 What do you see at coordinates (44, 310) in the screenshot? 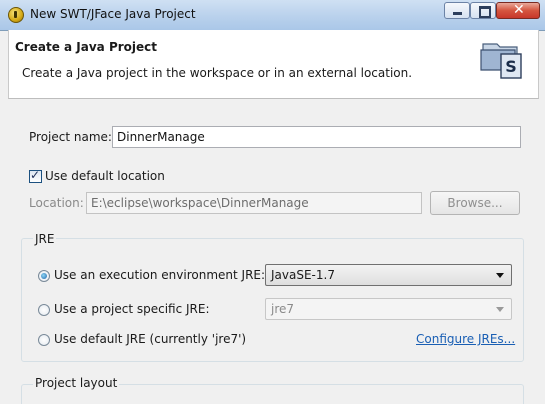
I see `specific-jre-radio` at bounding box center [44, 310].